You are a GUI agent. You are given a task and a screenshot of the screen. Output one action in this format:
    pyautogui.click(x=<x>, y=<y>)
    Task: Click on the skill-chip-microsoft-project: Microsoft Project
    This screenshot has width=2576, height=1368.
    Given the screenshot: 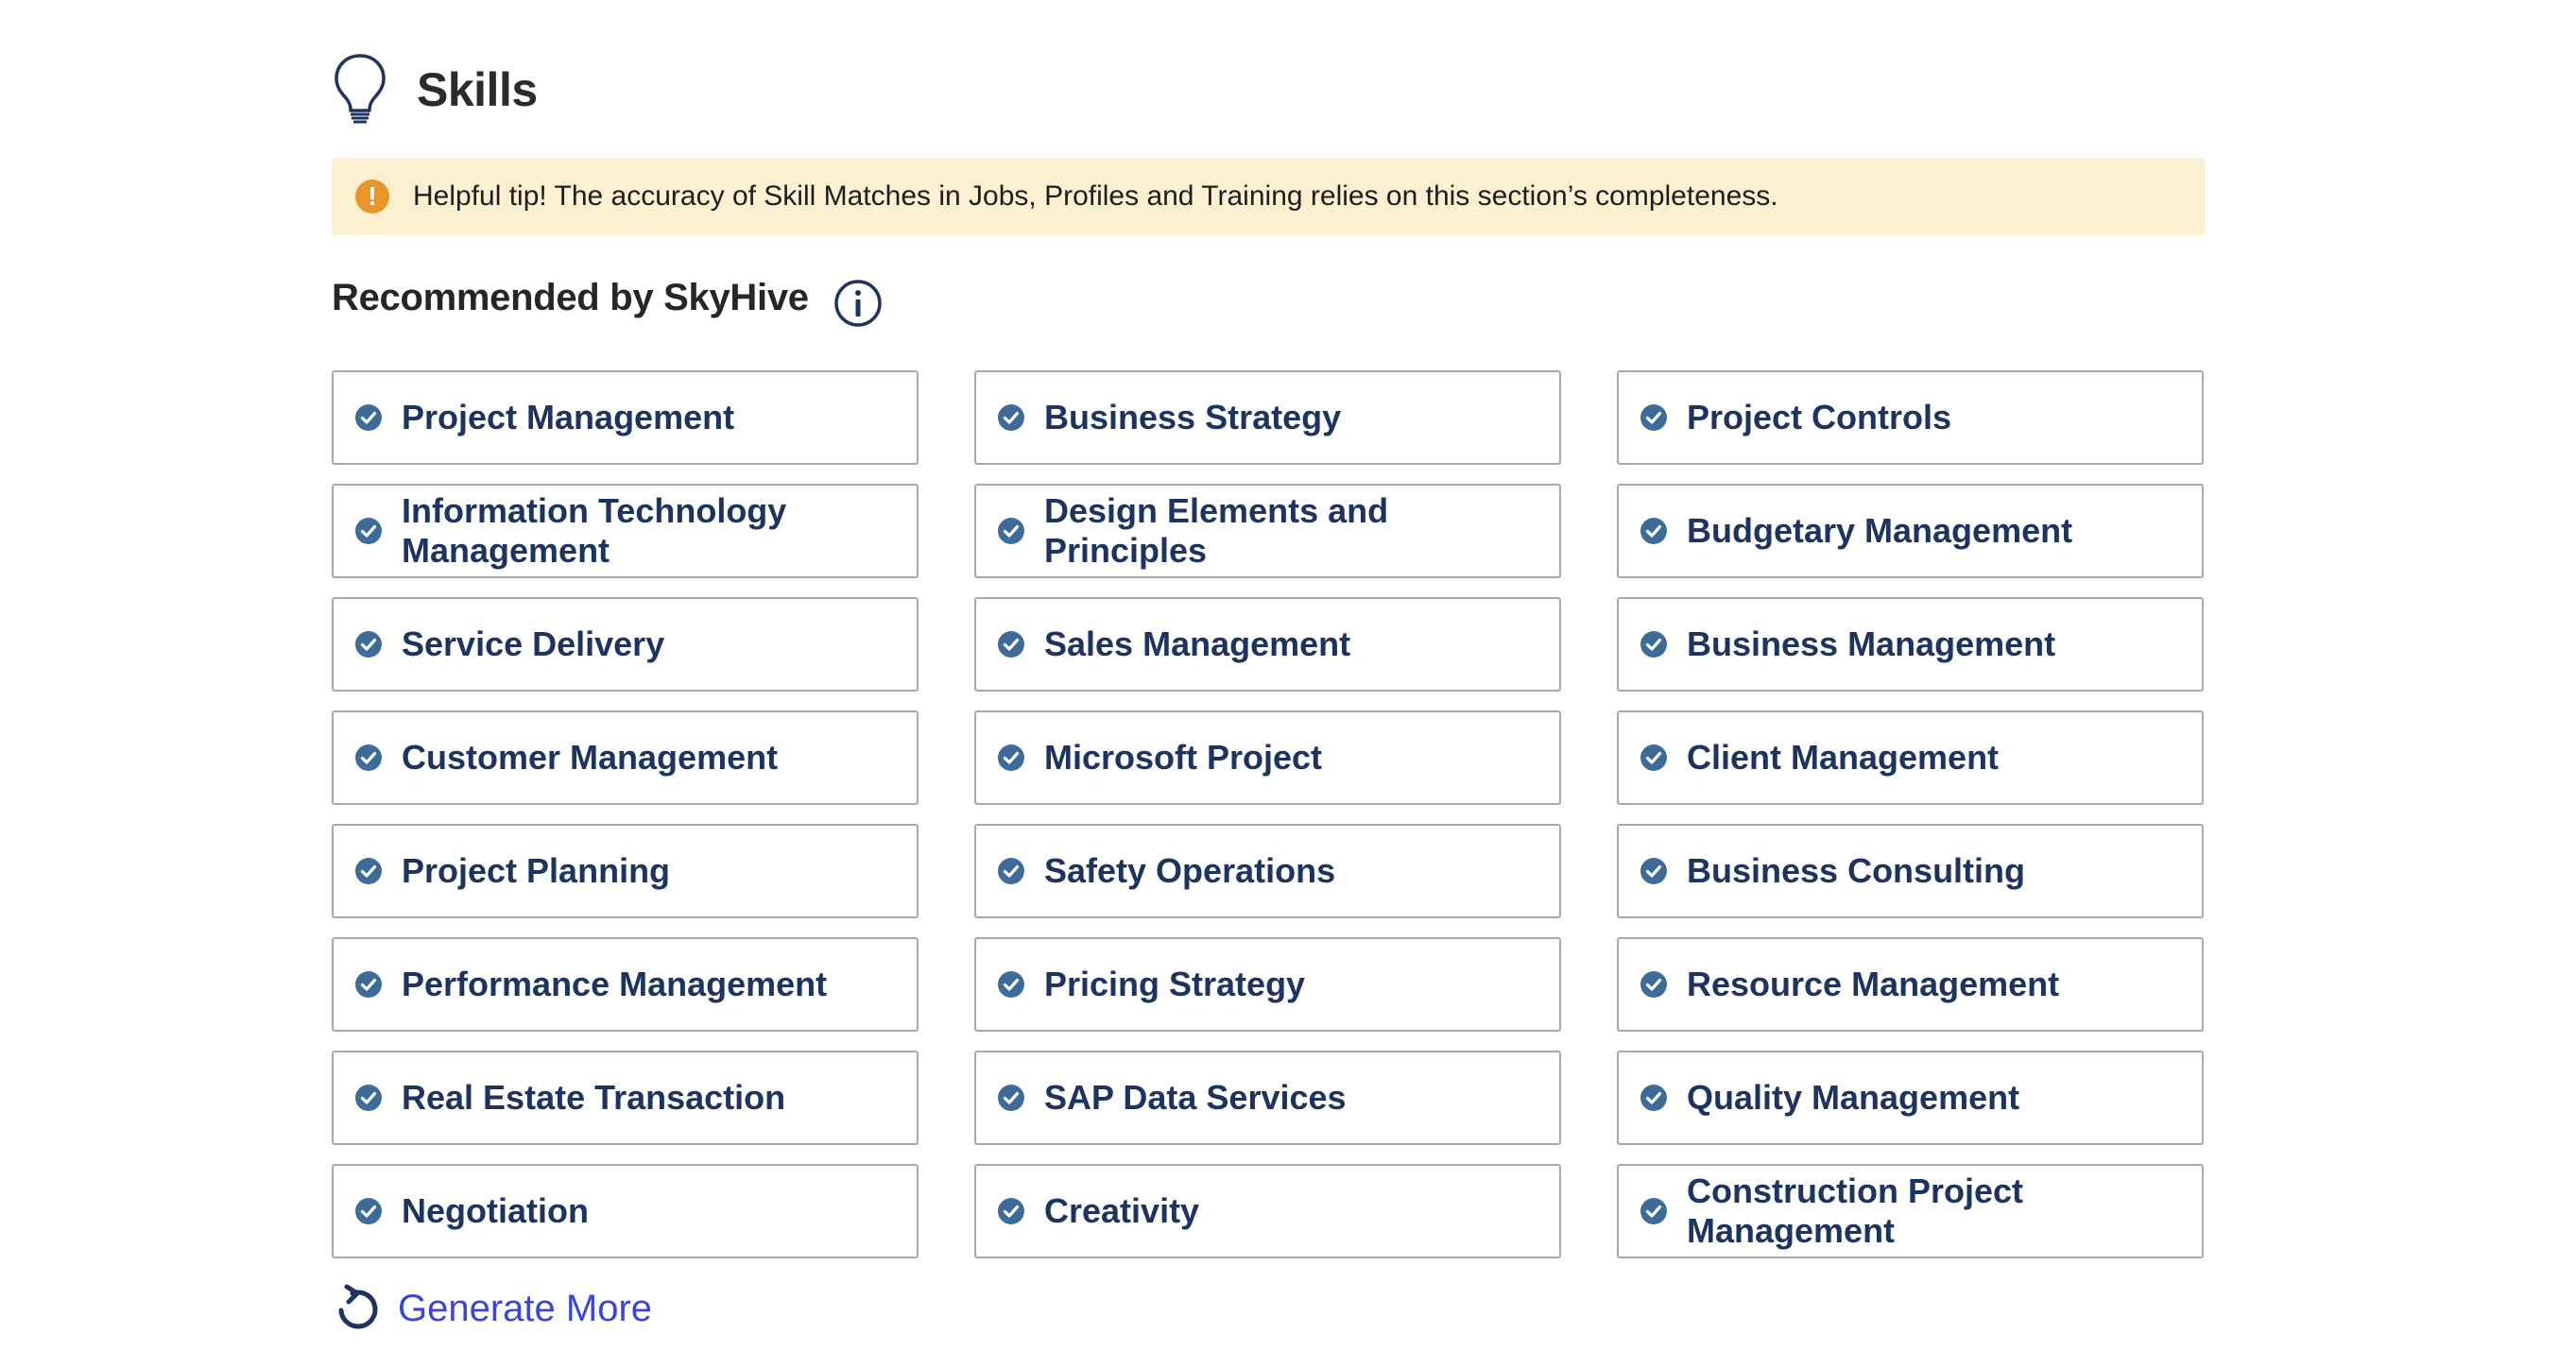 What is the action you would take?
    pyautogui.click(x=1267, y=758)
    